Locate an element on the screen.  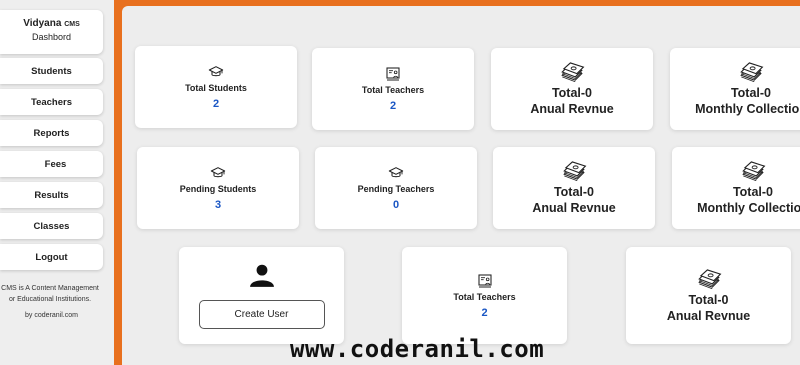
pending-students-label: Pending Students is located at coordinates (218, 189).